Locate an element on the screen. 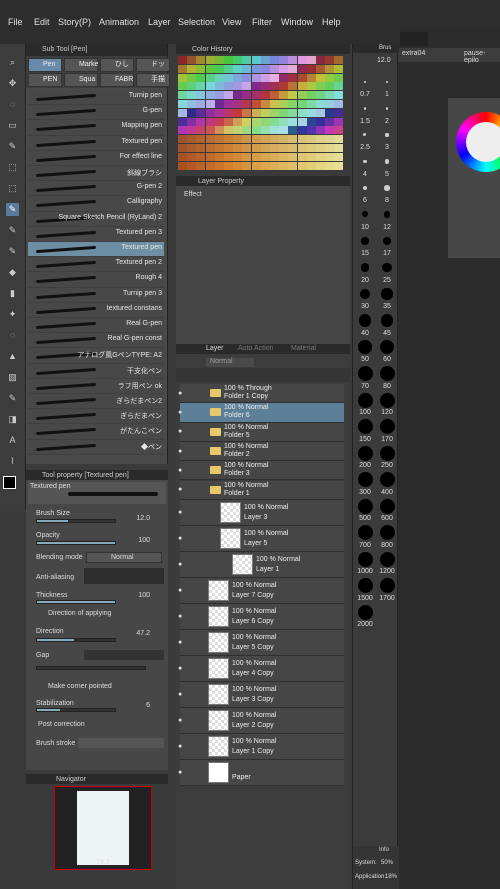  subtool-tab-6: FABR is located at coordinates (117, 80).